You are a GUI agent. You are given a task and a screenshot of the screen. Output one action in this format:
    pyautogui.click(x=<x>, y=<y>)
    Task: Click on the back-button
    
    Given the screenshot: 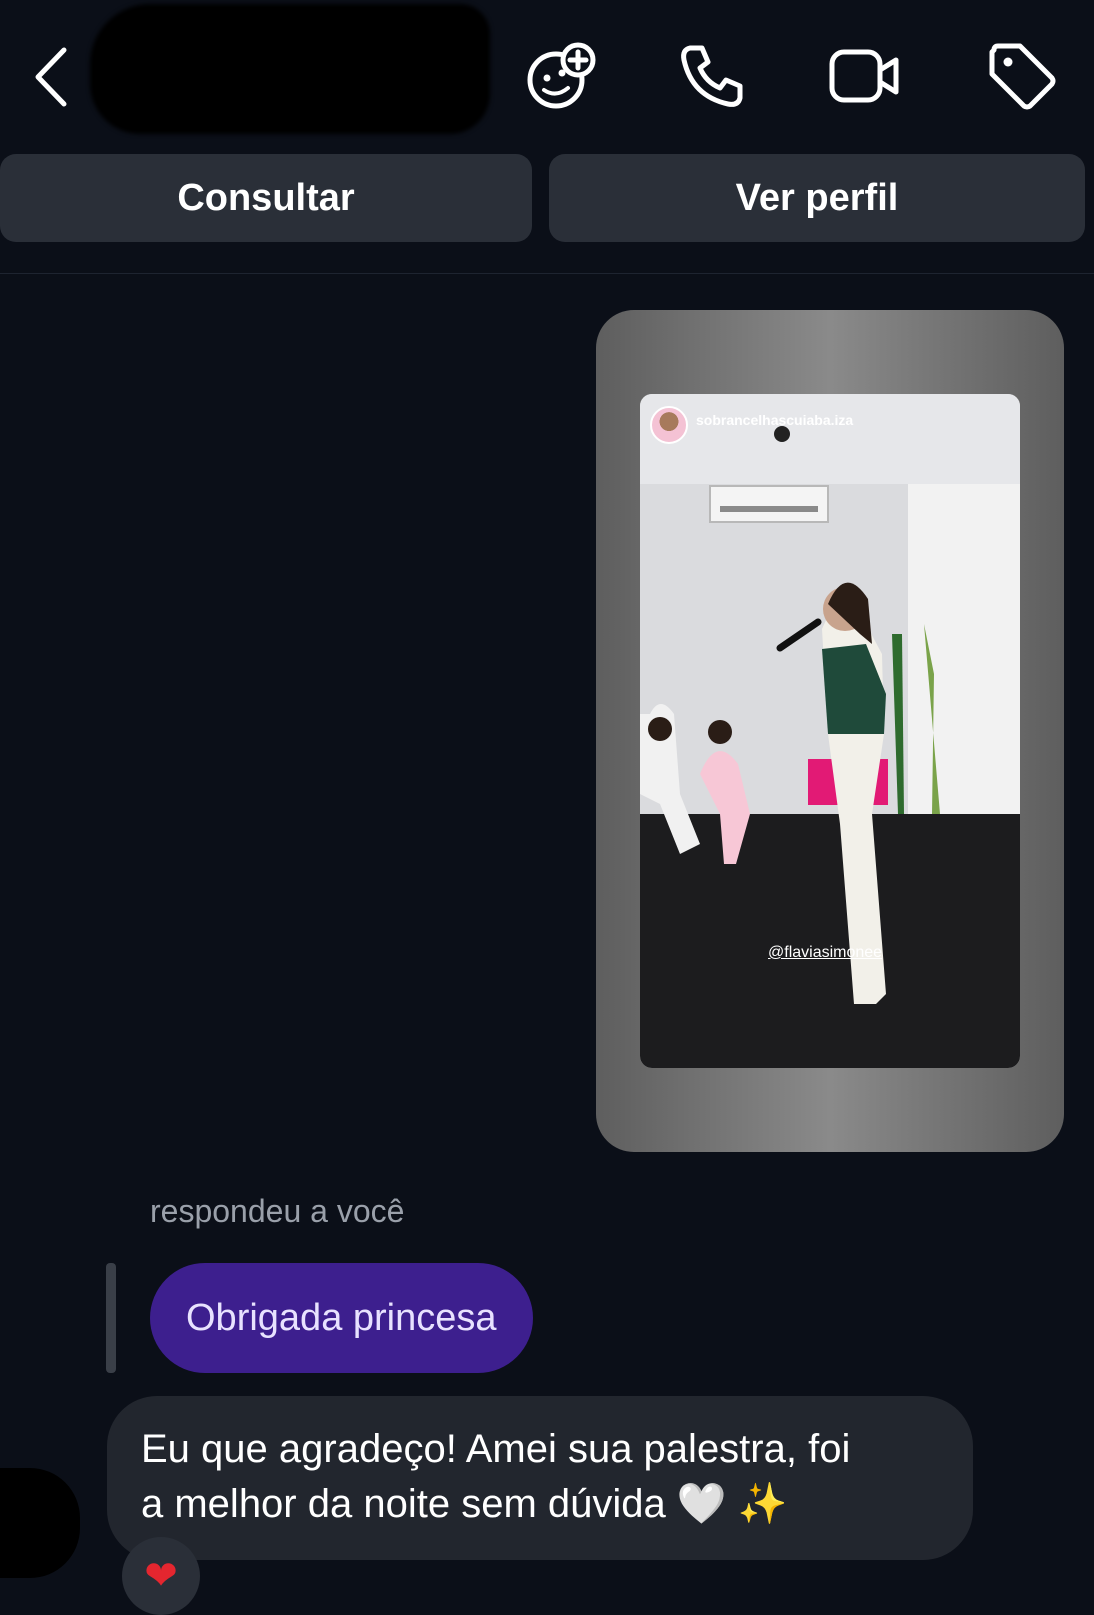 What is the action you would take?
    pyautogui.click(x=53, y=77)
    